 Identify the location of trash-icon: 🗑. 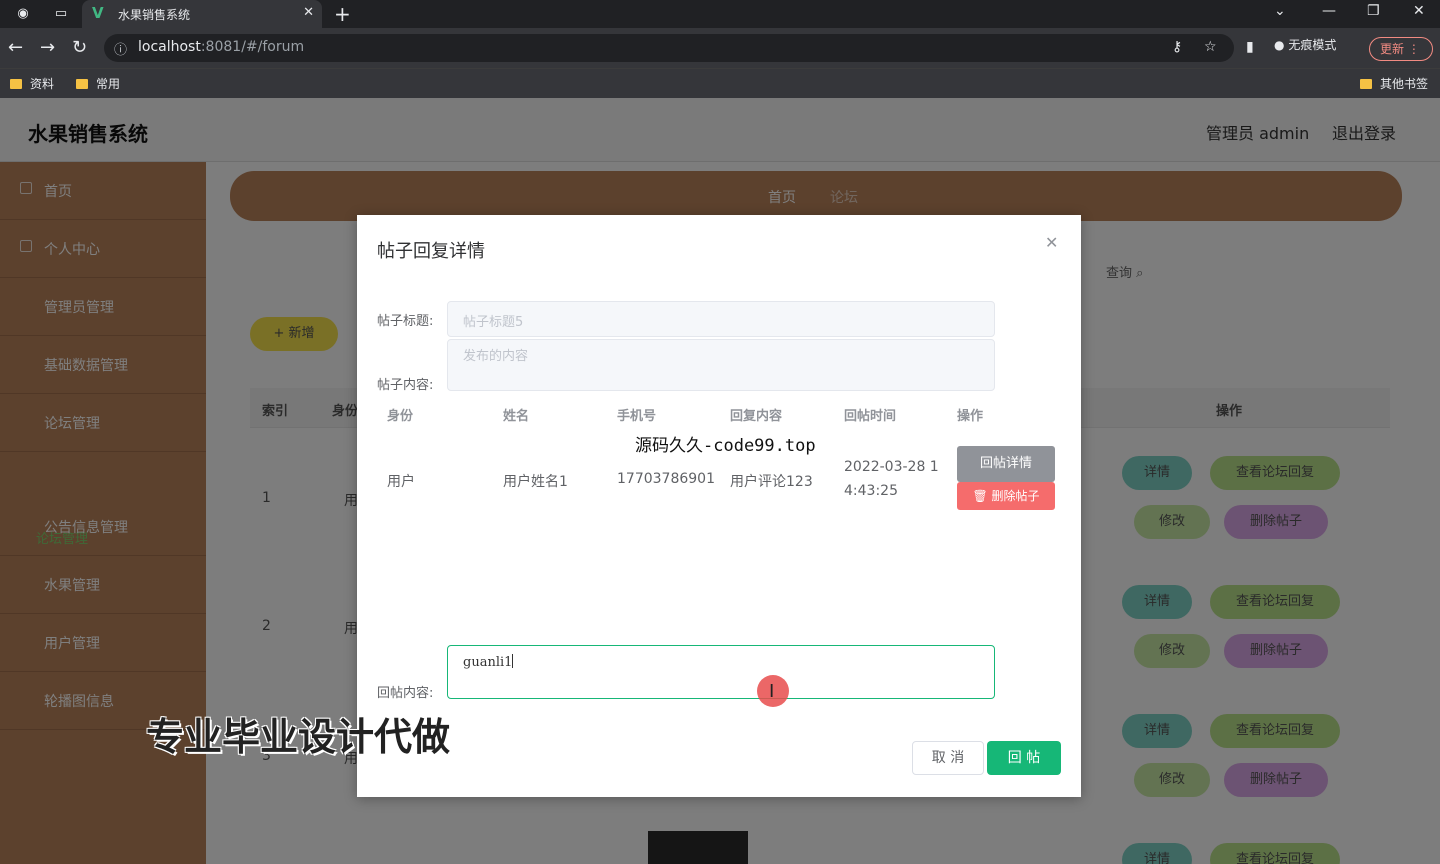
(980, 496).